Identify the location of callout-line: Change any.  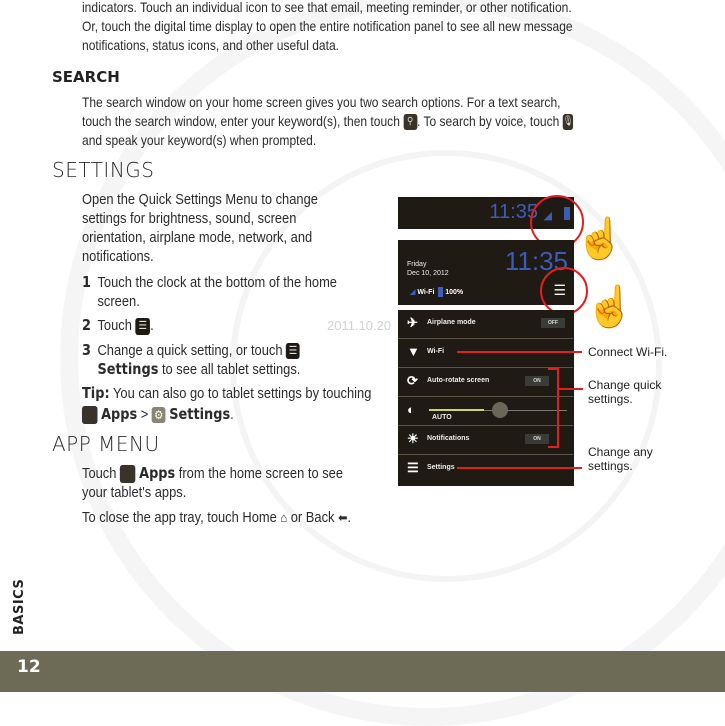
(620, 452).